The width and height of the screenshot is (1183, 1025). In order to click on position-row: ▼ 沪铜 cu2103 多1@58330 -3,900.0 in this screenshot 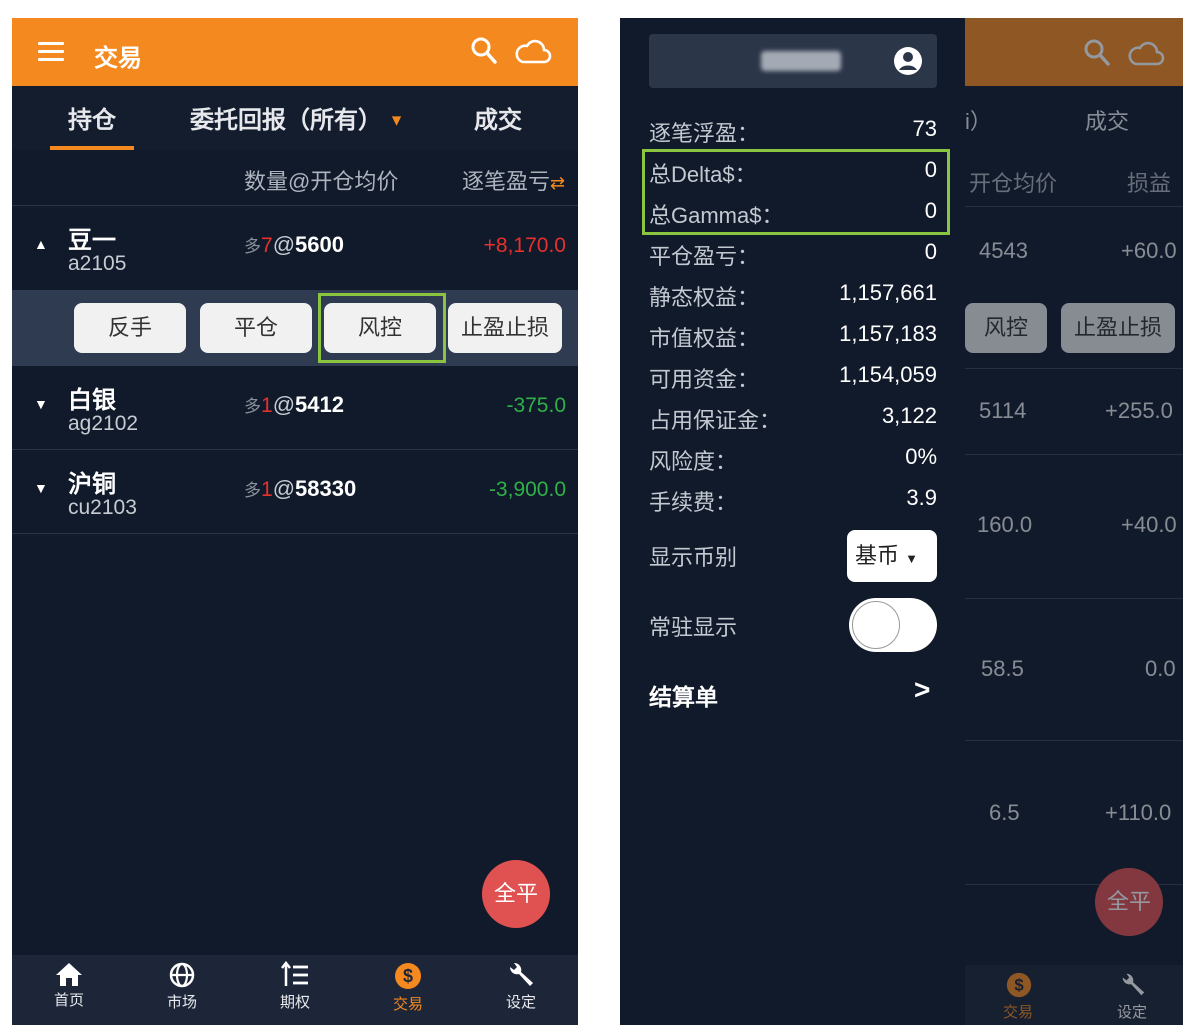, I will do `click(295, 492)`.